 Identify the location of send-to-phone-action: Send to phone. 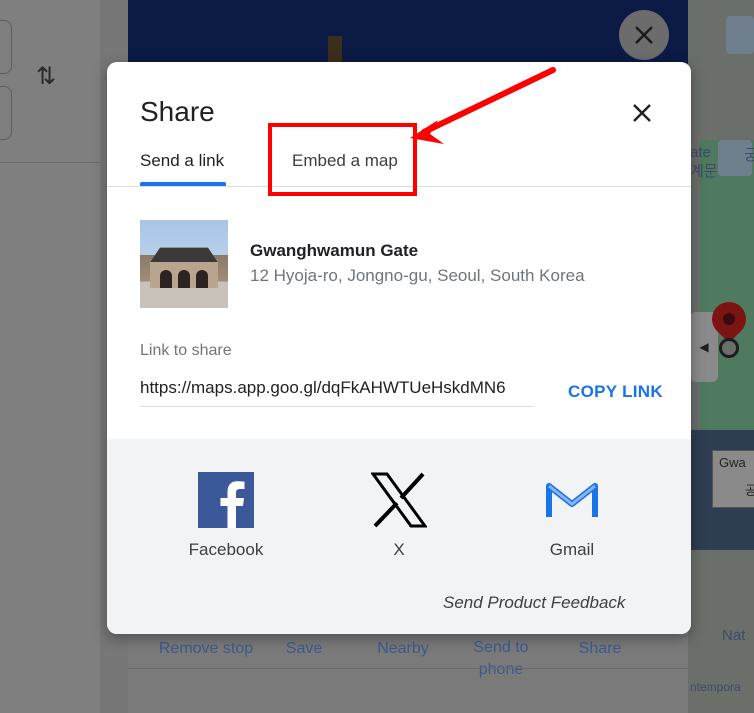
(501, 658).